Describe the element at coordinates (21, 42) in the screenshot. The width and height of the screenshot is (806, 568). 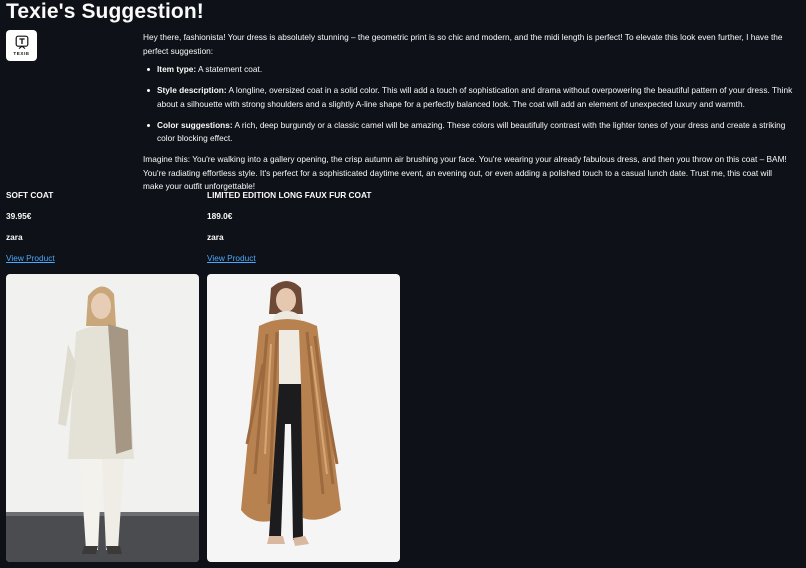
I see `texie-logo-icon` at that location.